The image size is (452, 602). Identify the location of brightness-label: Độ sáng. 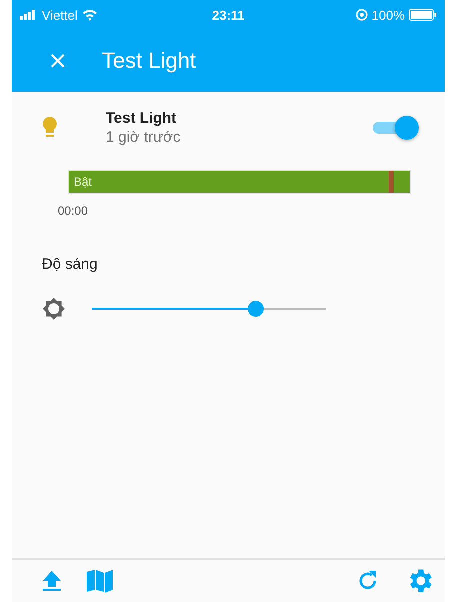
(70, 264).